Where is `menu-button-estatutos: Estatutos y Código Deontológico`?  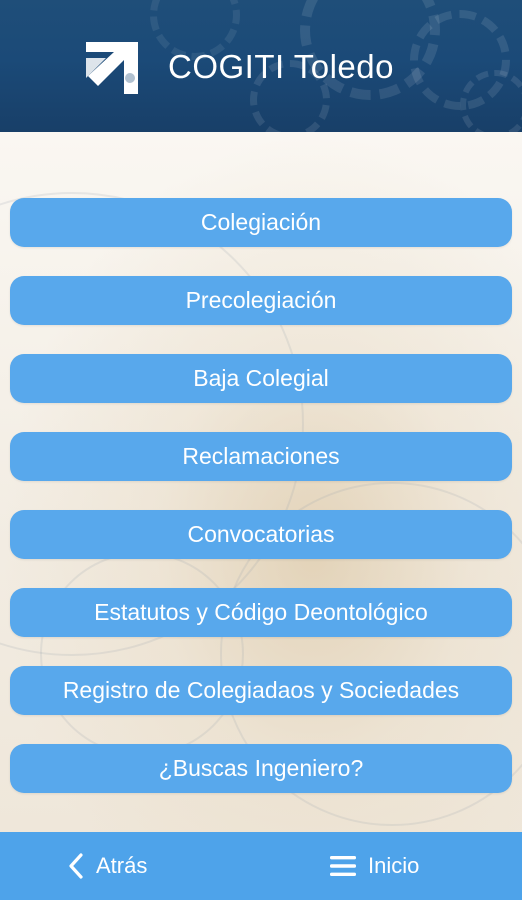
menu-button-estatutos: Estatutos y Código Deontológico is located at coordinates (261, 612).